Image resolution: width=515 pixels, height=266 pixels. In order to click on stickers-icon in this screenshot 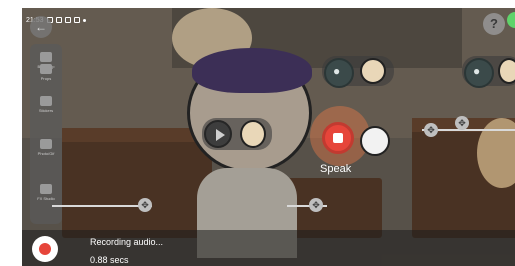, I will do `click(46, 101)`.